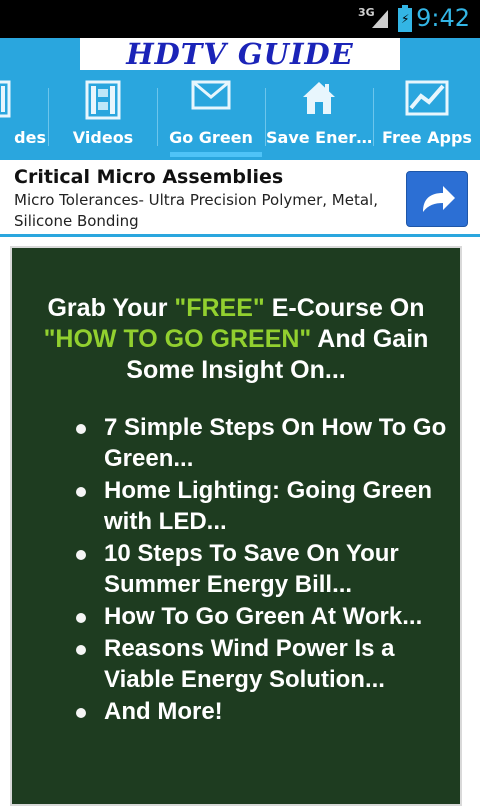 The width and height of the screenshot is (480, 806). I want to click on status-bar: 3G ⚡ 9:42, so click(240, 19).